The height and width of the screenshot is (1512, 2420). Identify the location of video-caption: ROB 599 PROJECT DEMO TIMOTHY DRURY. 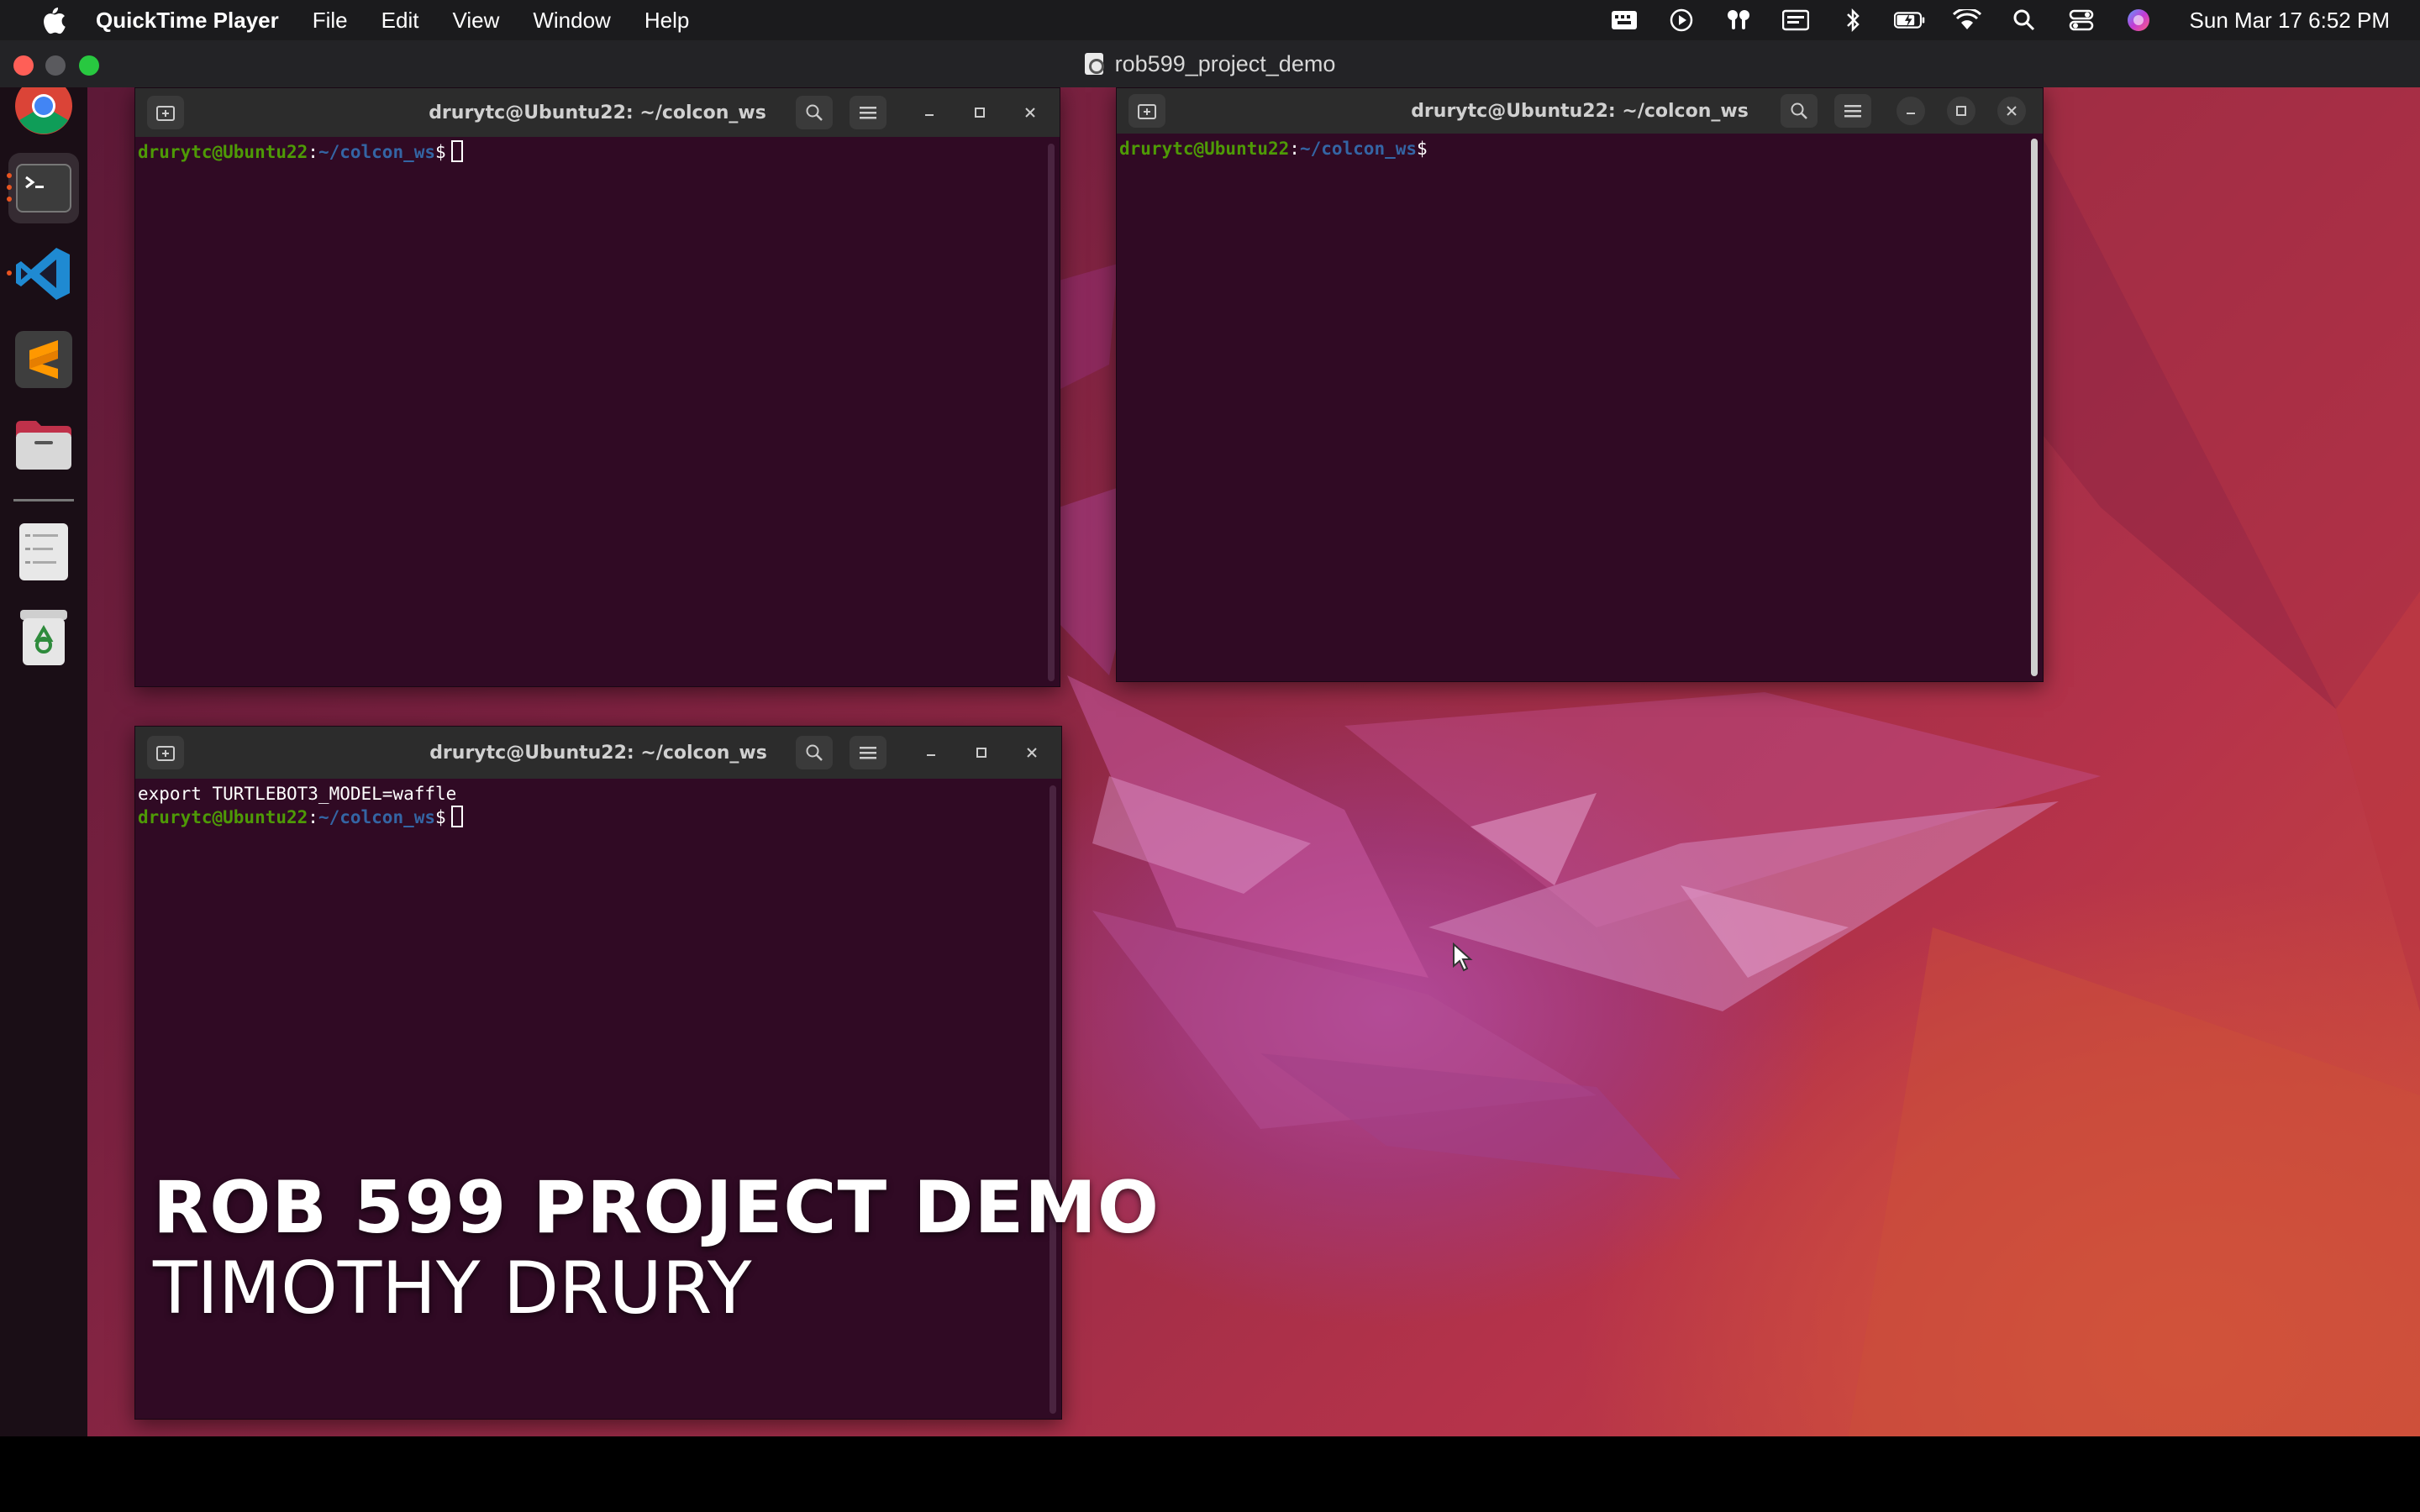
(657, 1248).